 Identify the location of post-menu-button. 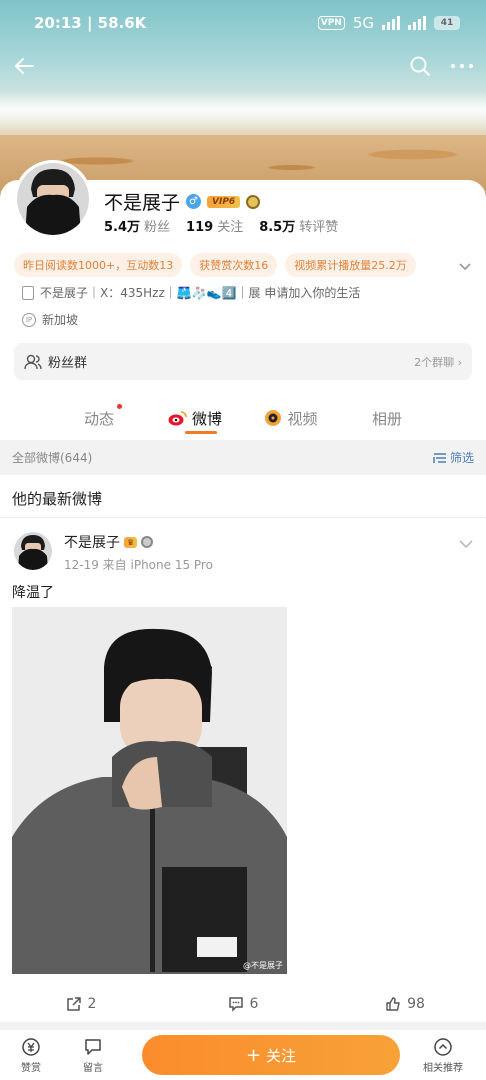
(466, 543).